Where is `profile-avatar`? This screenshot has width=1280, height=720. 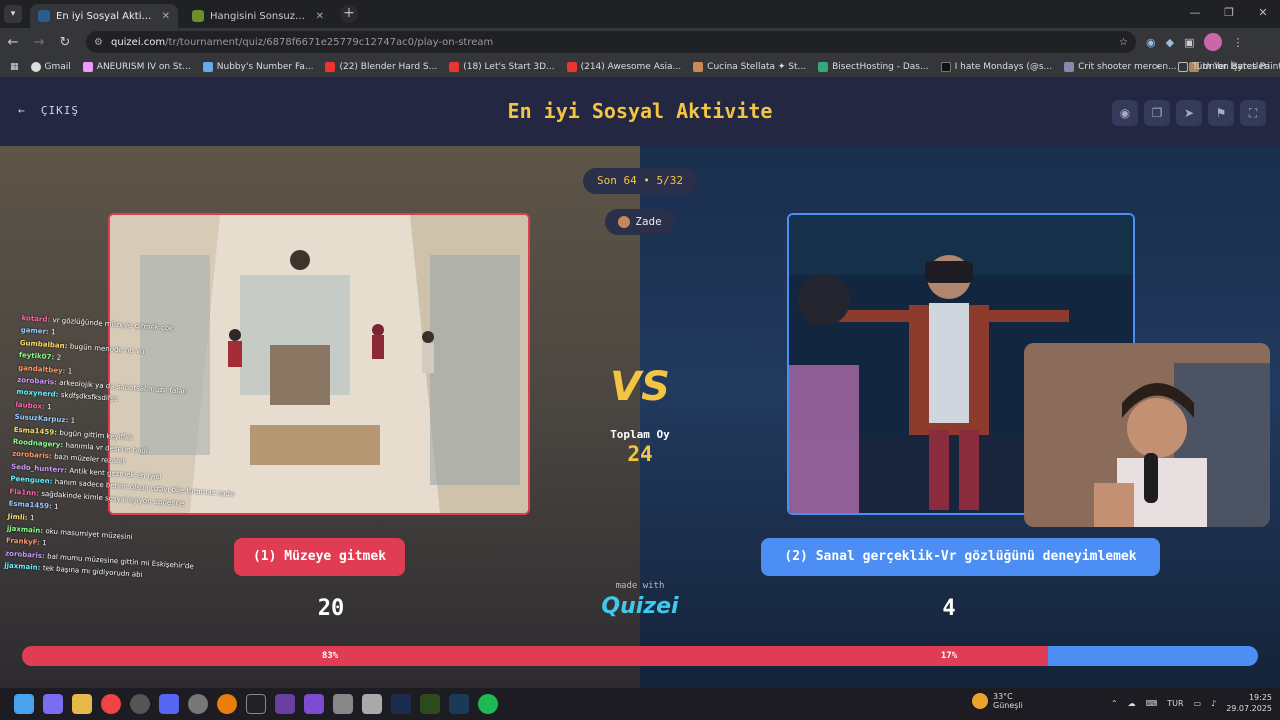 profile-avatar is located at coordinates (1213, 42).